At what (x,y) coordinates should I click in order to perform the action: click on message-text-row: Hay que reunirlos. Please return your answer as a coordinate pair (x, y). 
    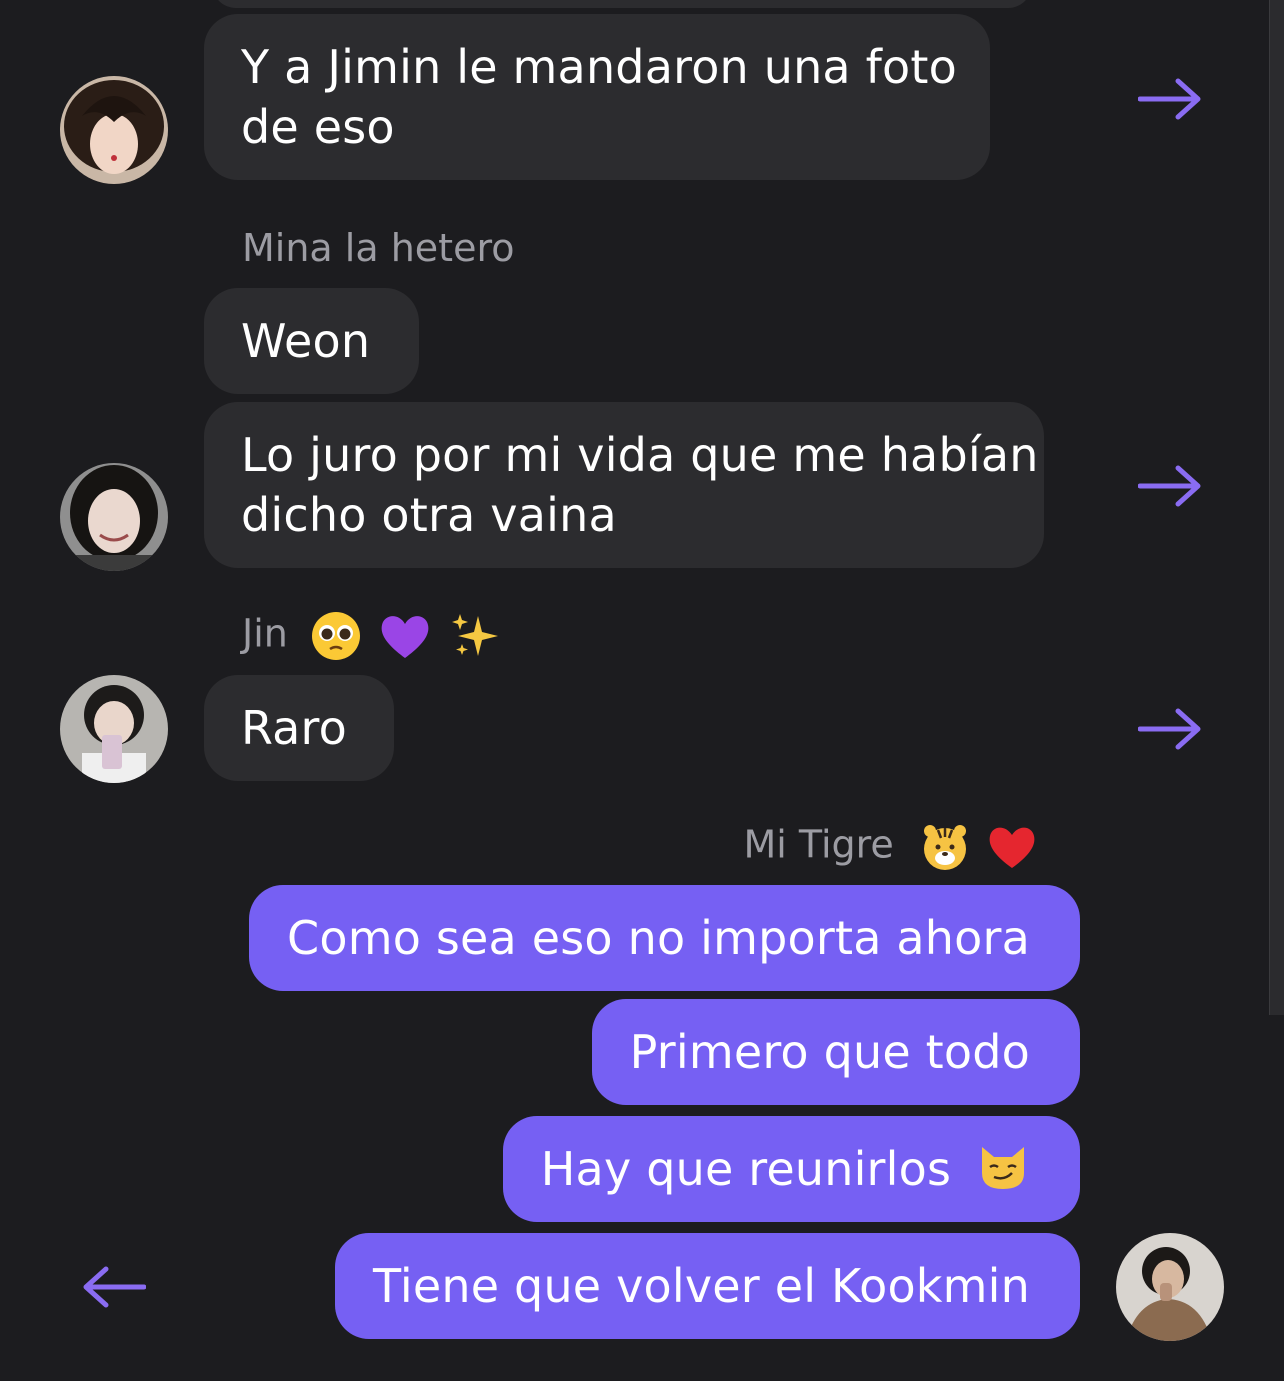
    Looking at the image, I should click on (785, 1169).